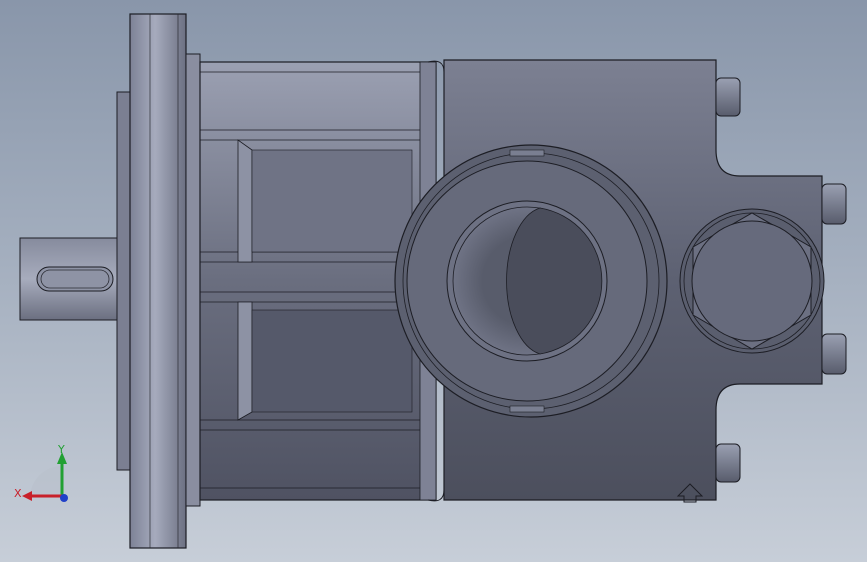 Image resolution: width=867 pixels, height=562 pixels. I want to click on drain-plug, so click(752, 281).